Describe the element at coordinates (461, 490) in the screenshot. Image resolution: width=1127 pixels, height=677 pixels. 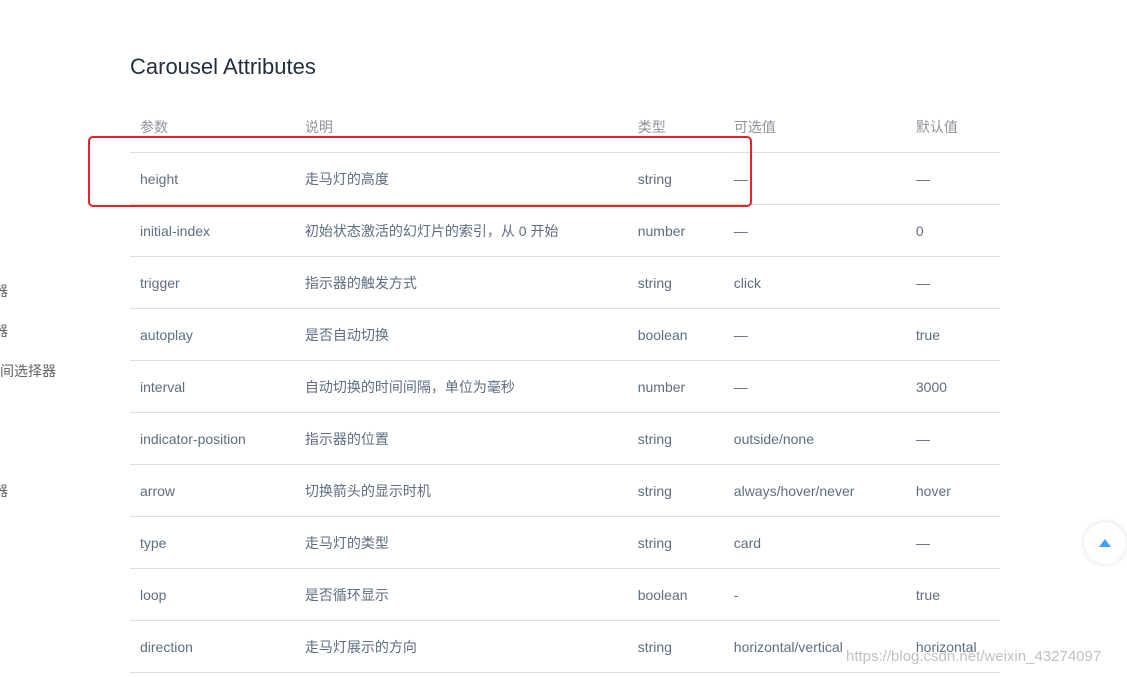
I see `cell-description: 切换箭头的显示时机` at that location.